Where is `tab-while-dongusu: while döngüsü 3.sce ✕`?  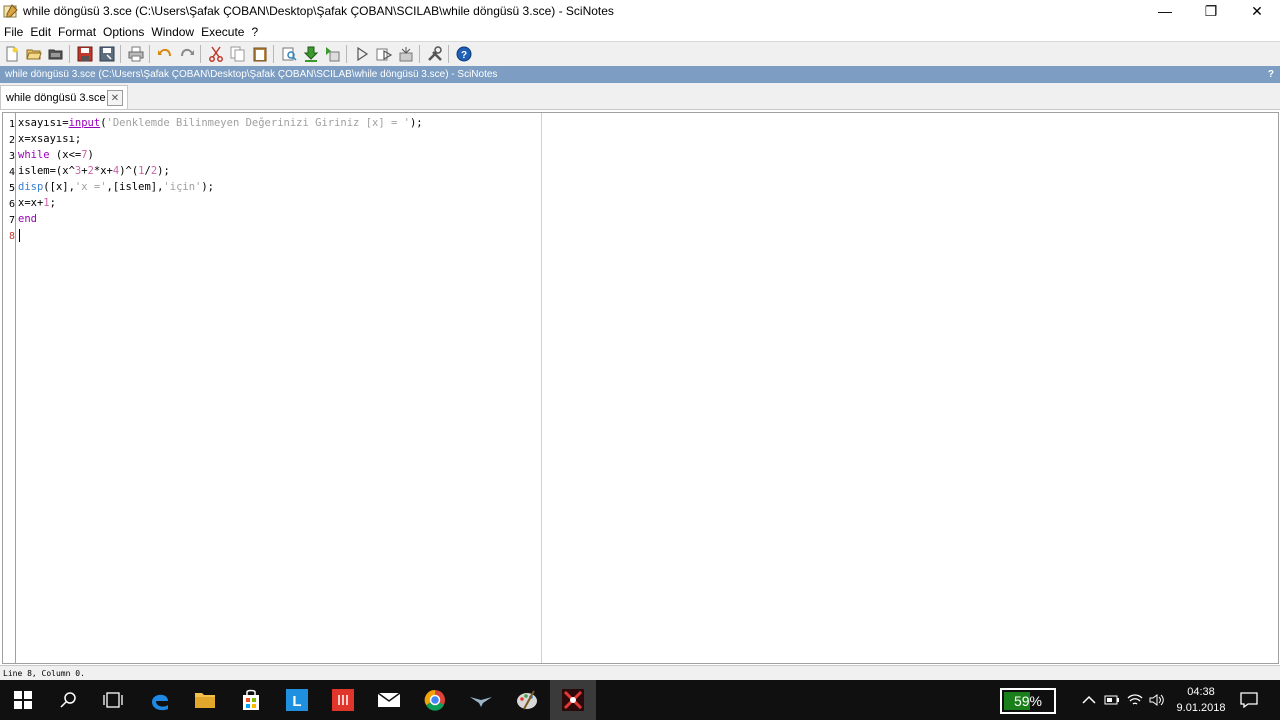 tab-while-dongusu: while döngüsü 3.sce ✕ is located at coordinates (64, 97).